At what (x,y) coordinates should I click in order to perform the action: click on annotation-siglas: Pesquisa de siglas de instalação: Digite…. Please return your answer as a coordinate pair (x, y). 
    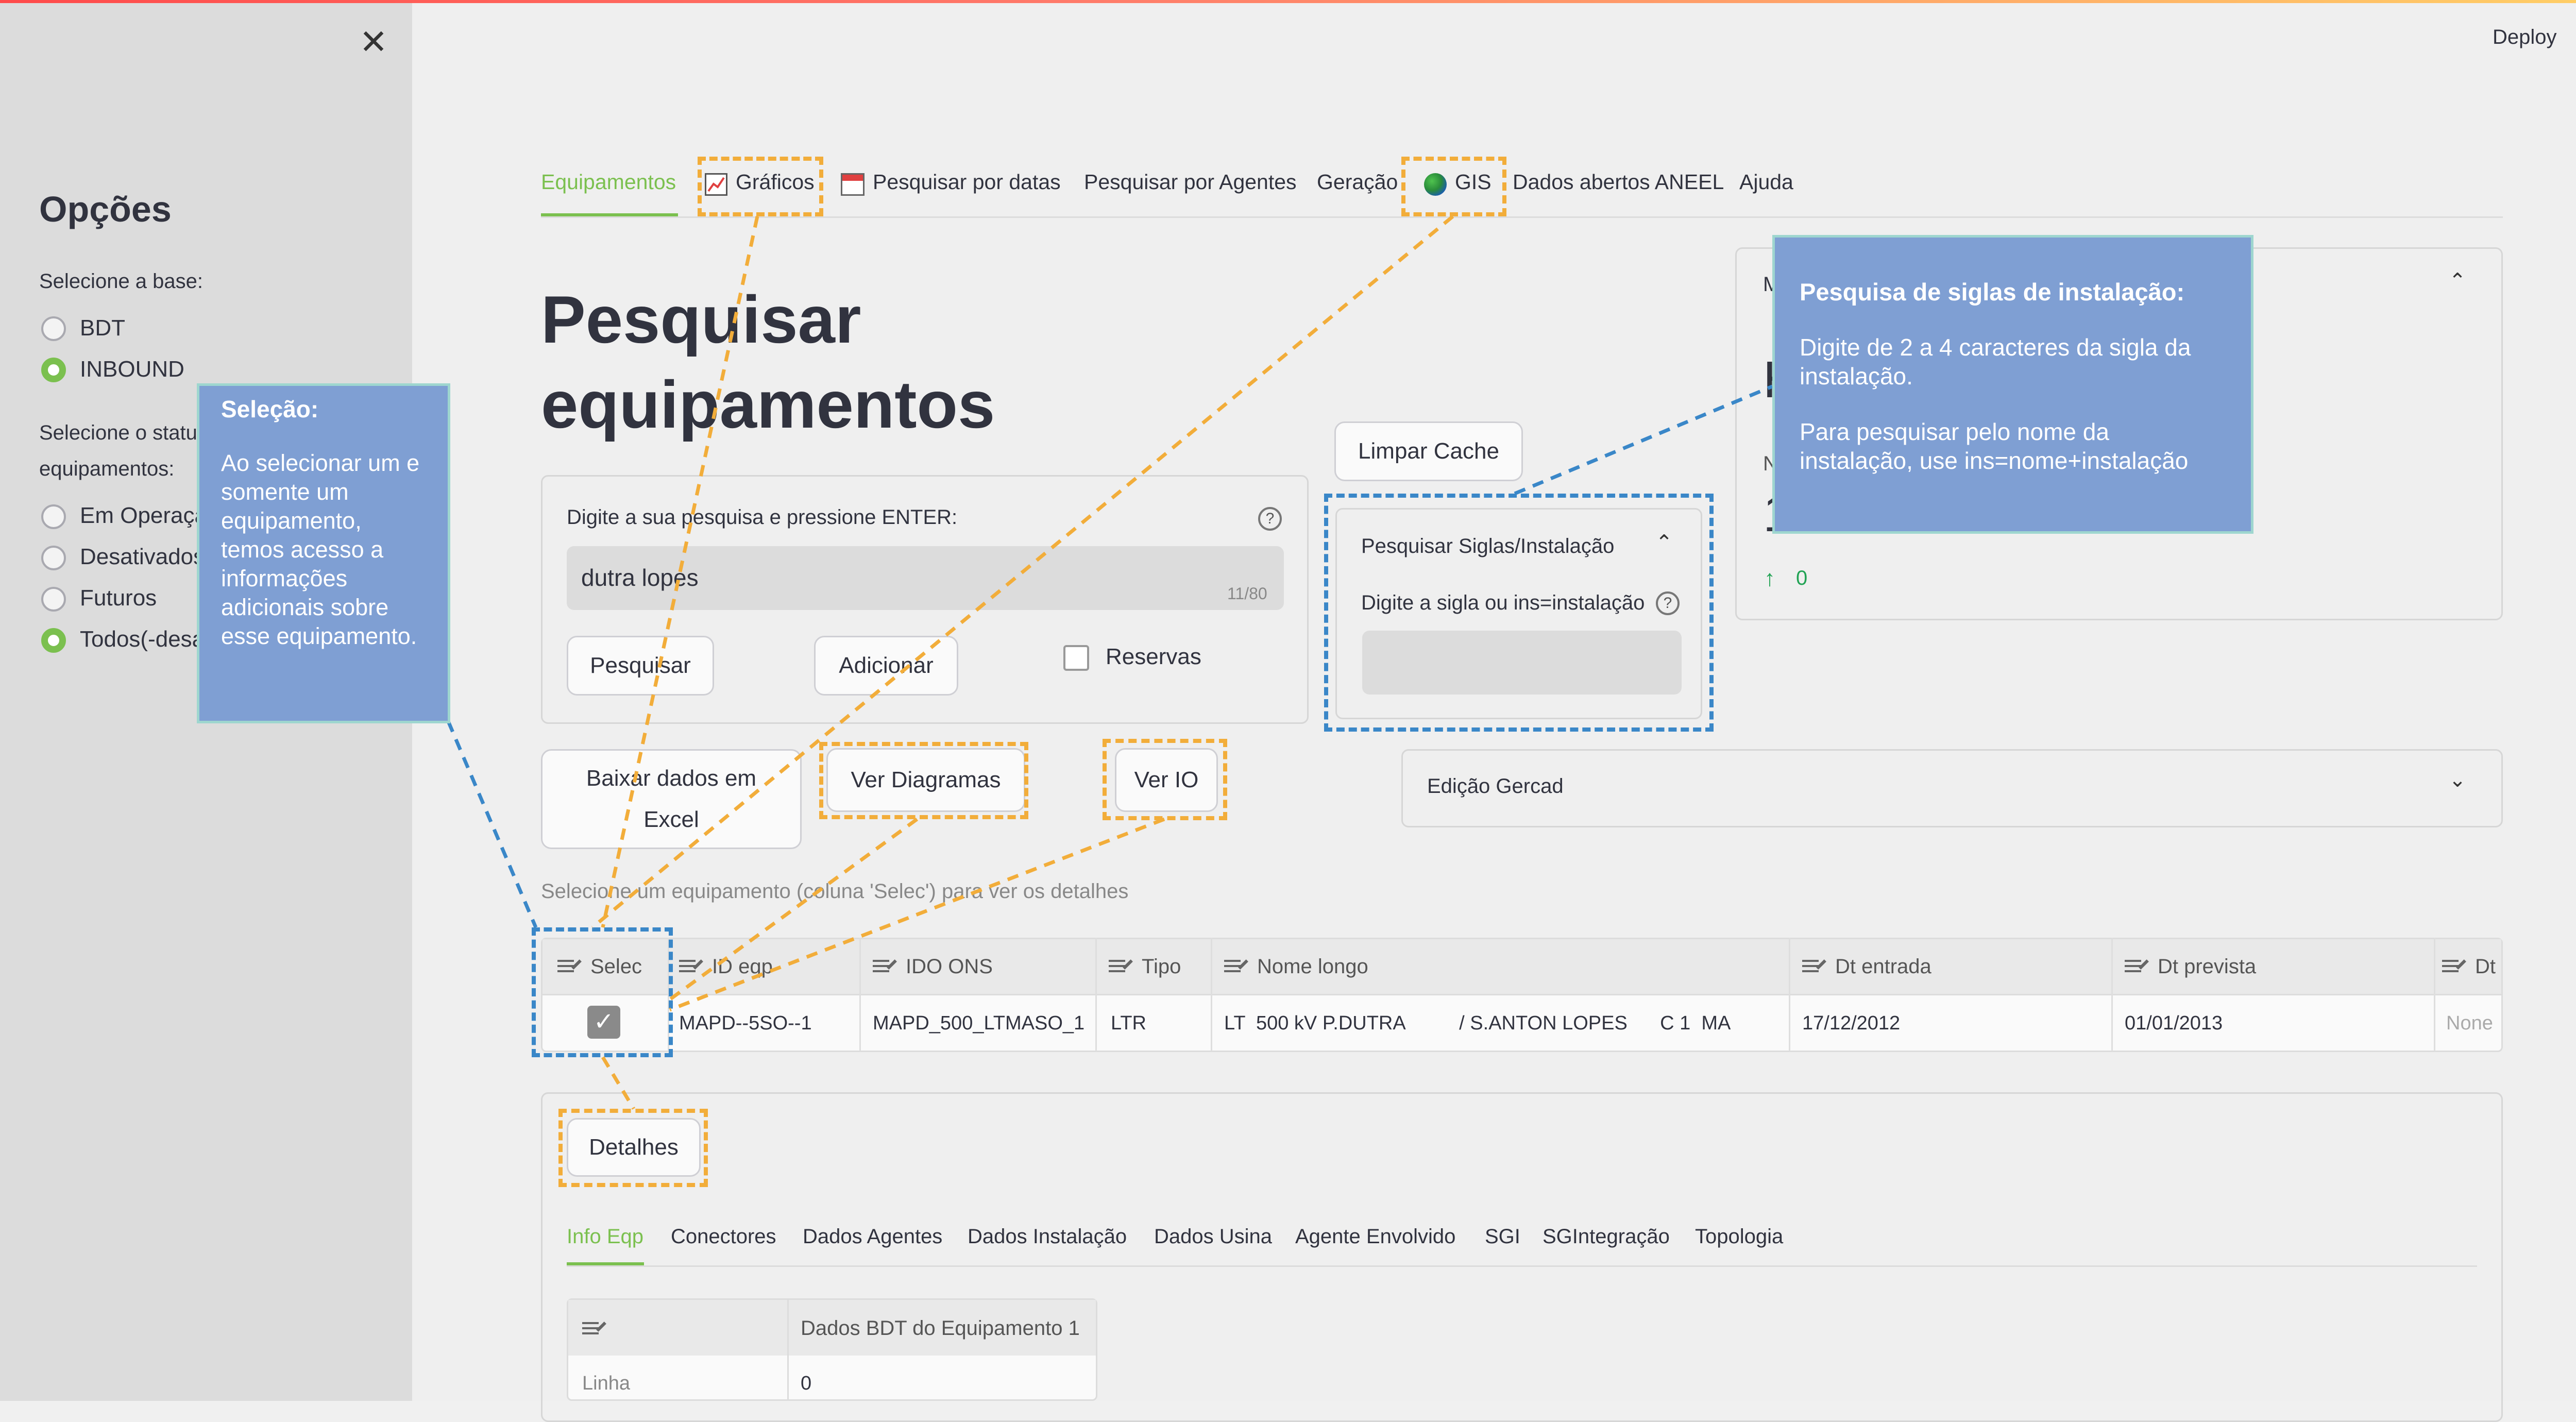
    Looking at the image, I should click on (2012, 384).